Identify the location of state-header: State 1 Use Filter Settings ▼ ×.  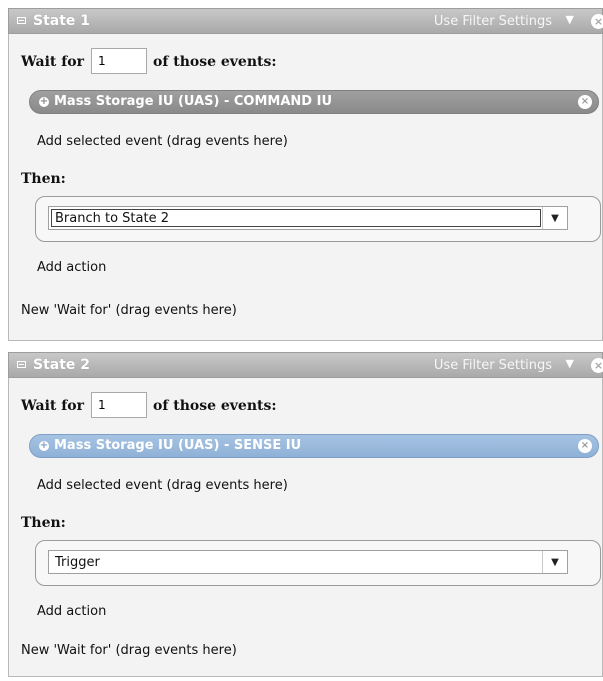
(305, 21).